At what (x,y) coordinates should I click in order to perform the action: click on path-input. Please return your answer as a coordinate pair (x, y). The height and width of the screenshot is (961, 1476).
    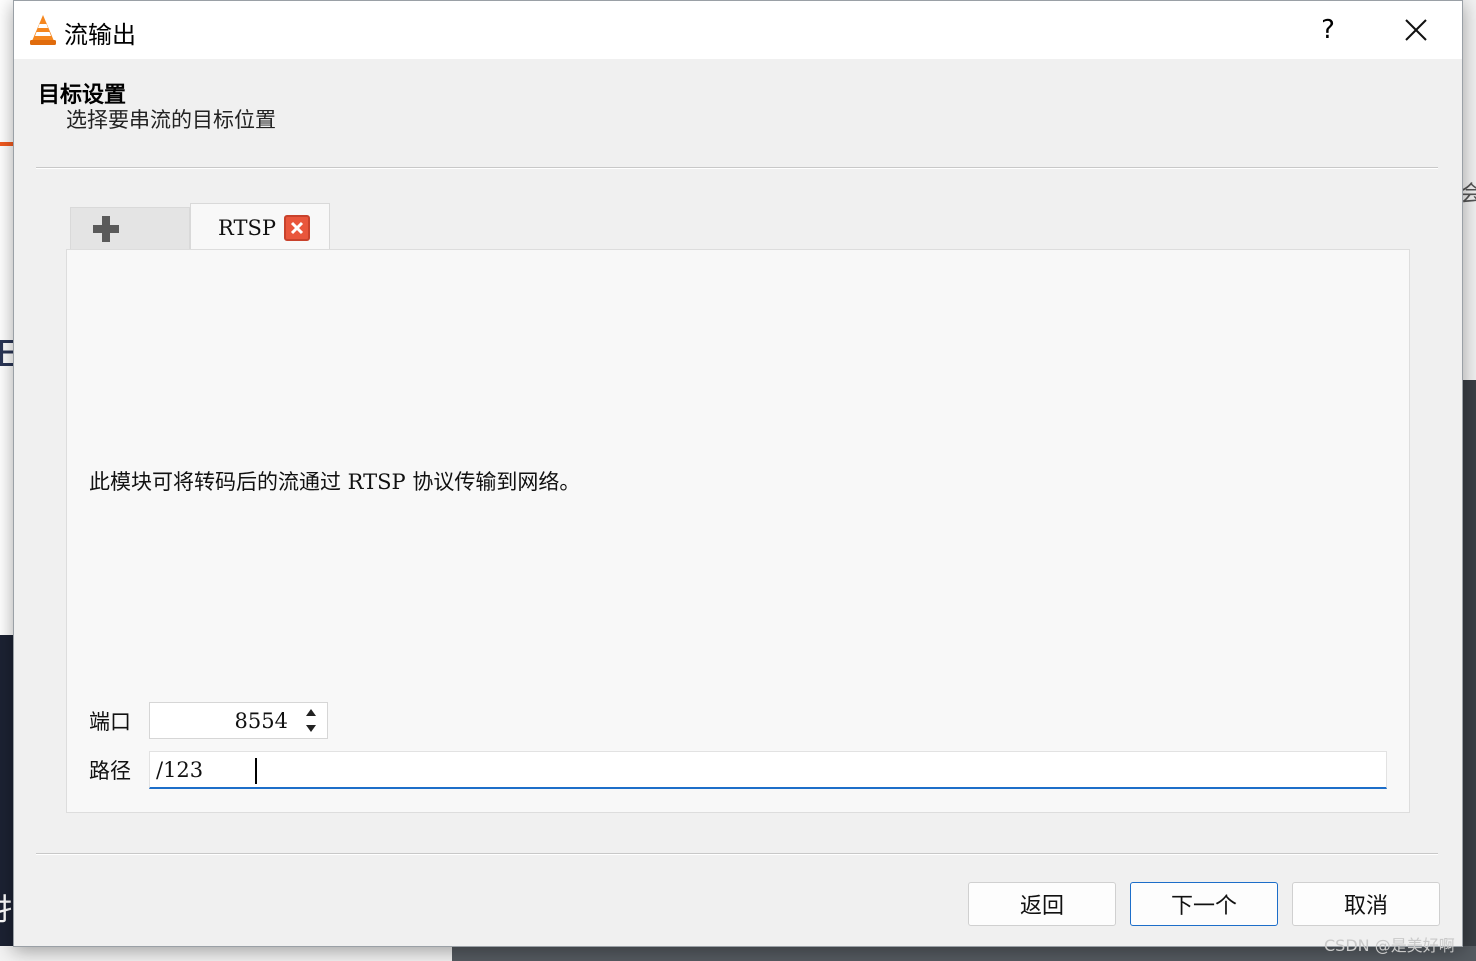
    Looking at the image, I should click on (768, 770).